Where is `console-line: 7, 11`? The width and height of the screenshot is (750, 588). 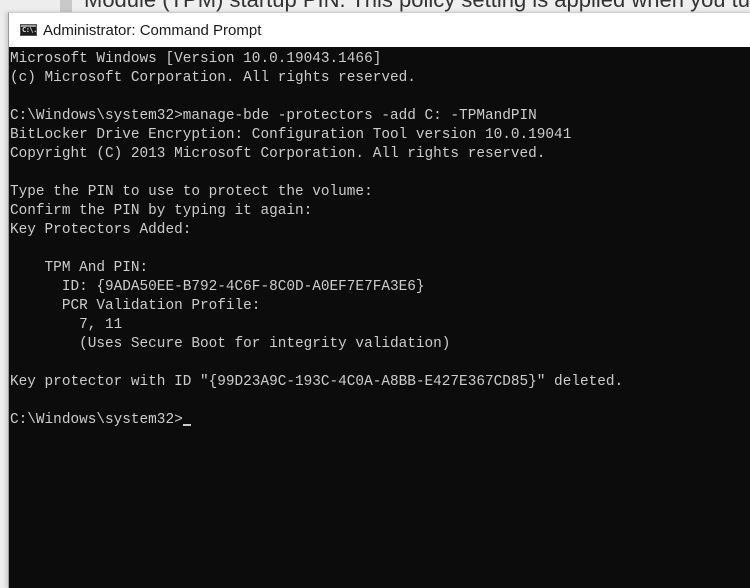 console-line: 7, 11 is located at coordinates (66, 325).